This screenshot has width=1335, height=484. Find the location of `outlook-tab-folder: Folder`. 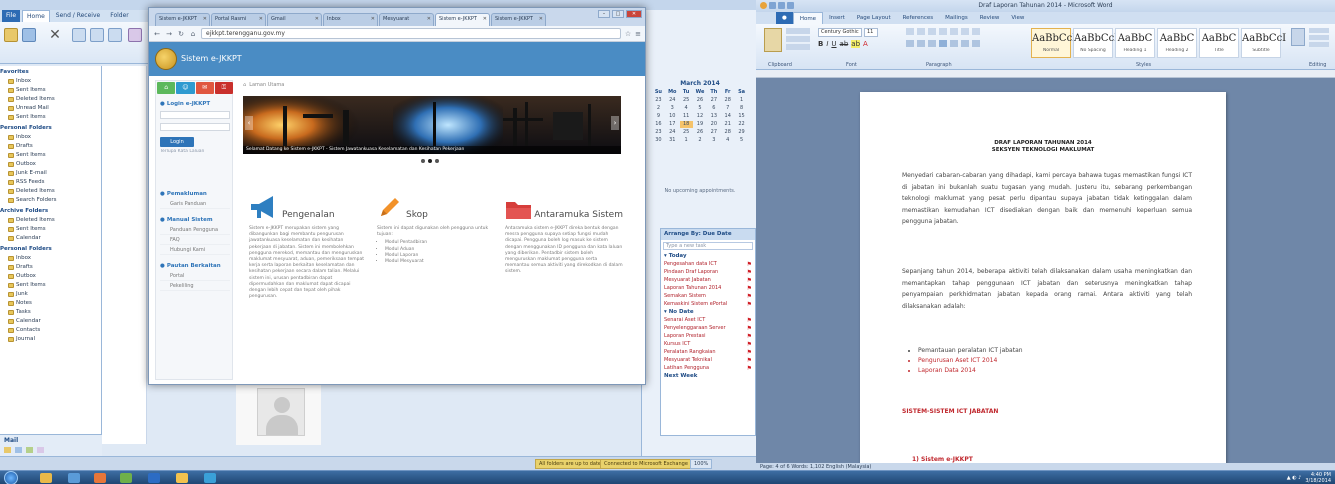

outlook-tab-folder: Folder is located at coordinates (119, 16).